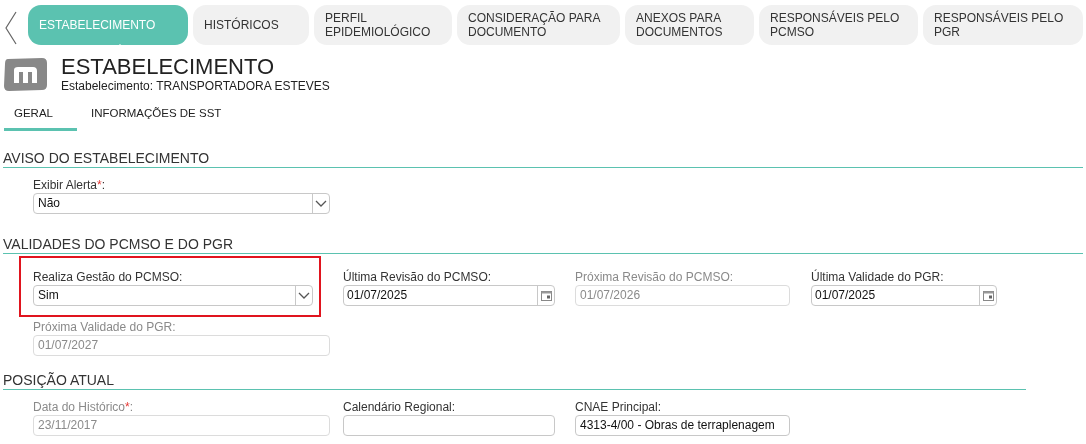 The width and height of the screenshot is (1086, 444). Describe the element at coordinates (1003, 25) in the screenshot. I see `tab: RESPONSÁVEIS PELO PGR` at that location.